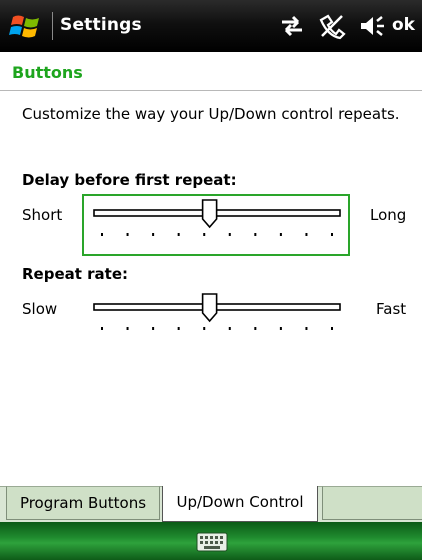 Image resolution: width=422 pixels, height=560 pixels. What do you see at coordinates (292, 26) in the screenshot?
I see `connectivity-icon` at bounding box center [292, 26].